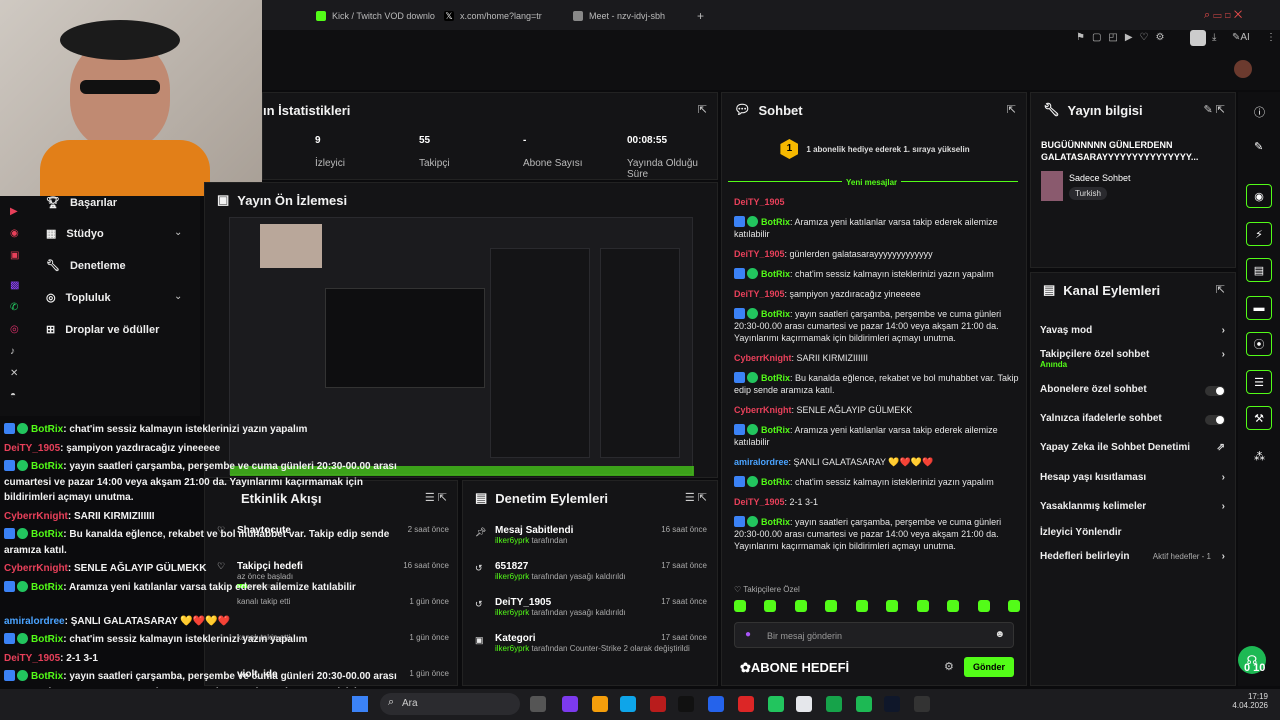 The height and width of the screenshot is (720, 1280). What do you see at coordinates (1259, 270) in the screenshot?
I see `document-icon: ▤` at bounding box center [1259, 270].